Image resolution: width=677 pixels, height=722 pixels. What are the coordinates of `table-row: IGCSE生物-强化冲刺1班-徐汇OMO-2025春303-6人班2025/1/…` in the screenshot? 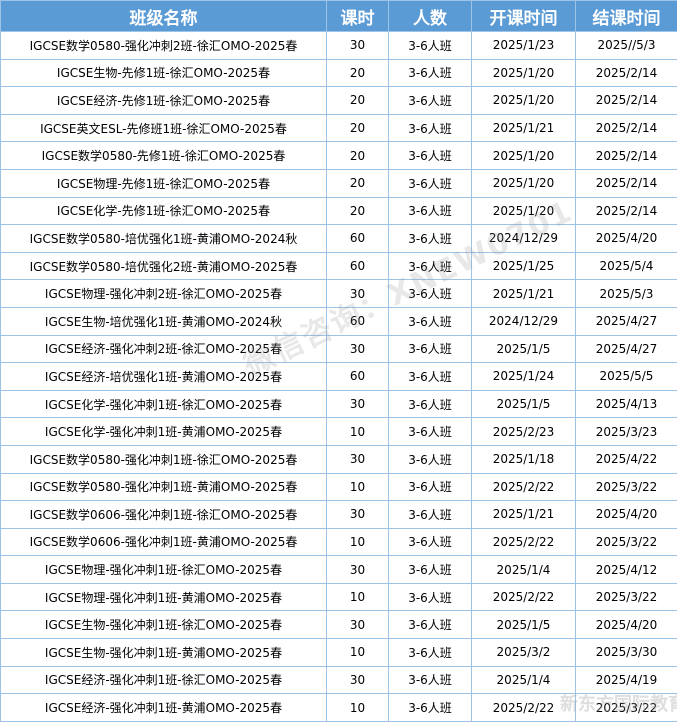 It's located at (339, 625).